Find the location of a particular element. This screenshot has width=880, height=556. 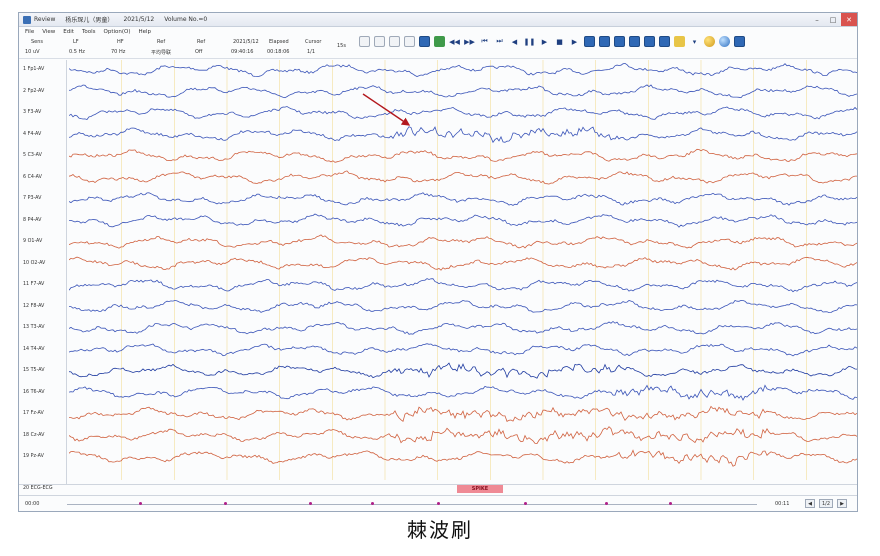

skip-back-icon: ⏮ is located at coordinates (484, 41).